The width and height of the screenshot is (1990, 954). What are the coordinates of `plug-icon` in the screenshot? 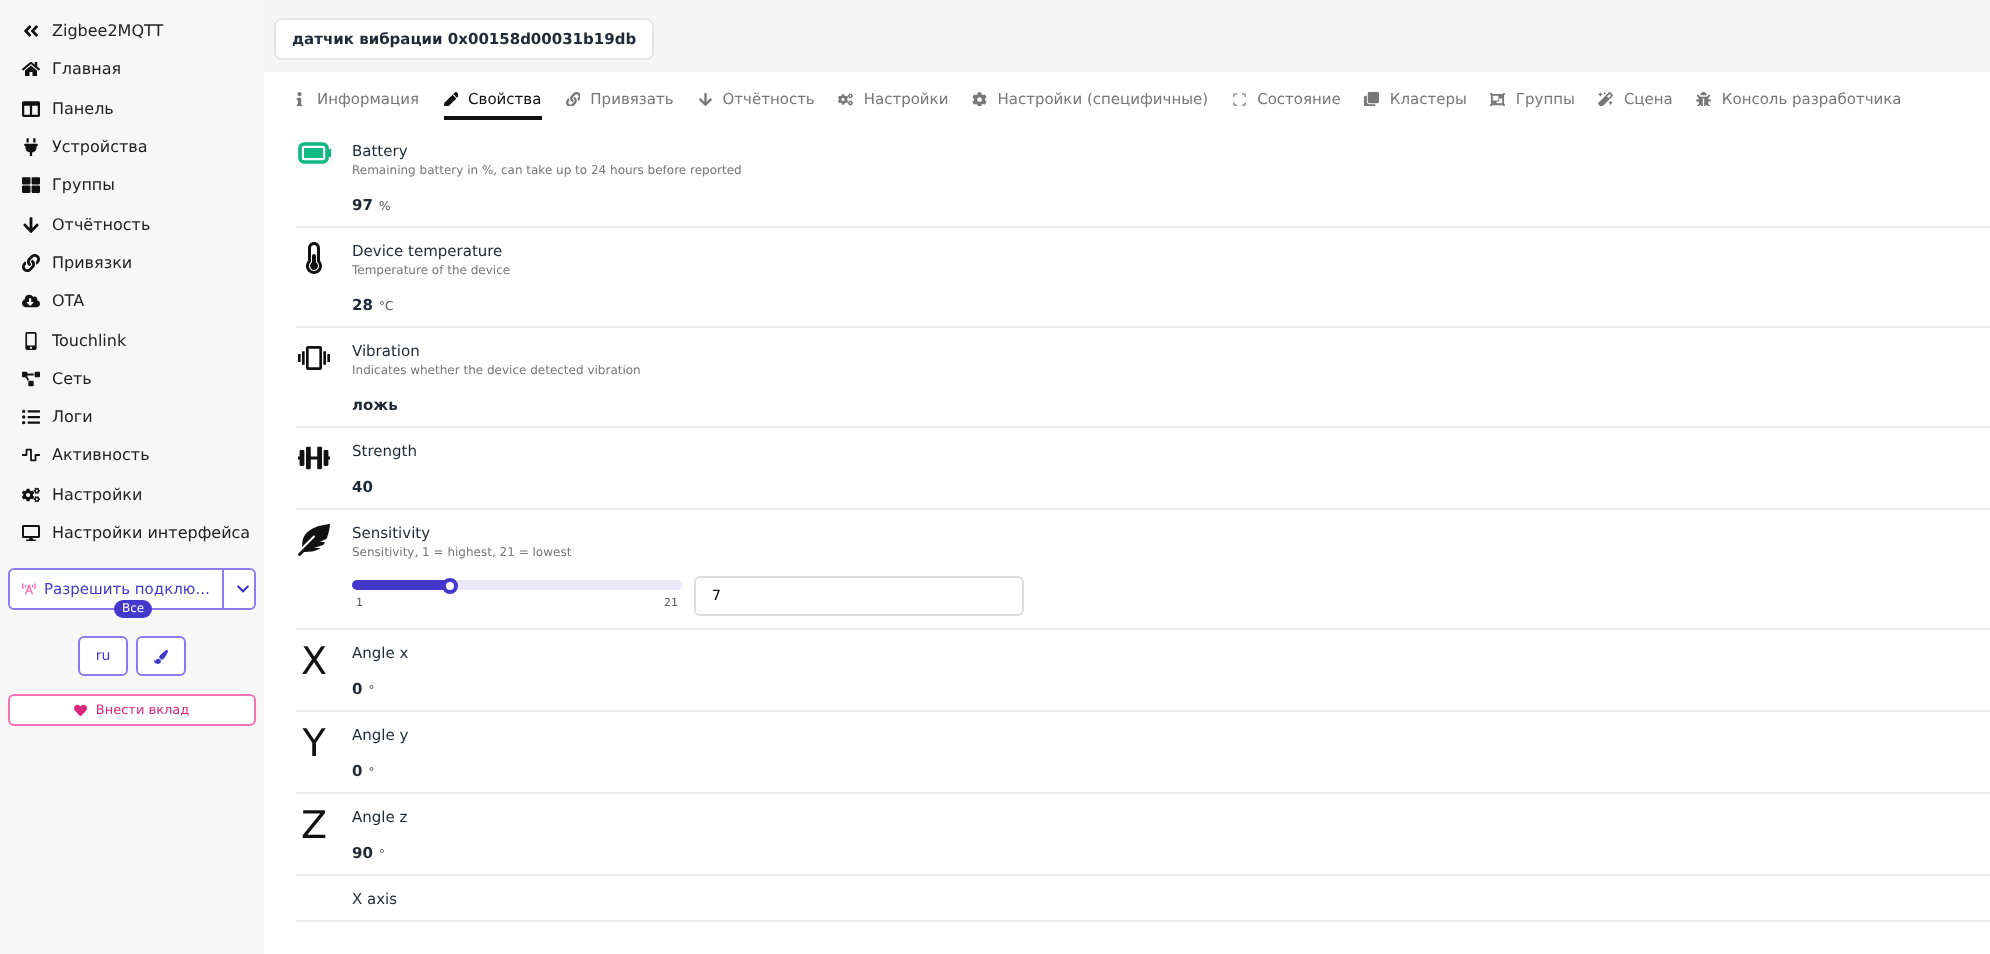 It's located at (31, 147).